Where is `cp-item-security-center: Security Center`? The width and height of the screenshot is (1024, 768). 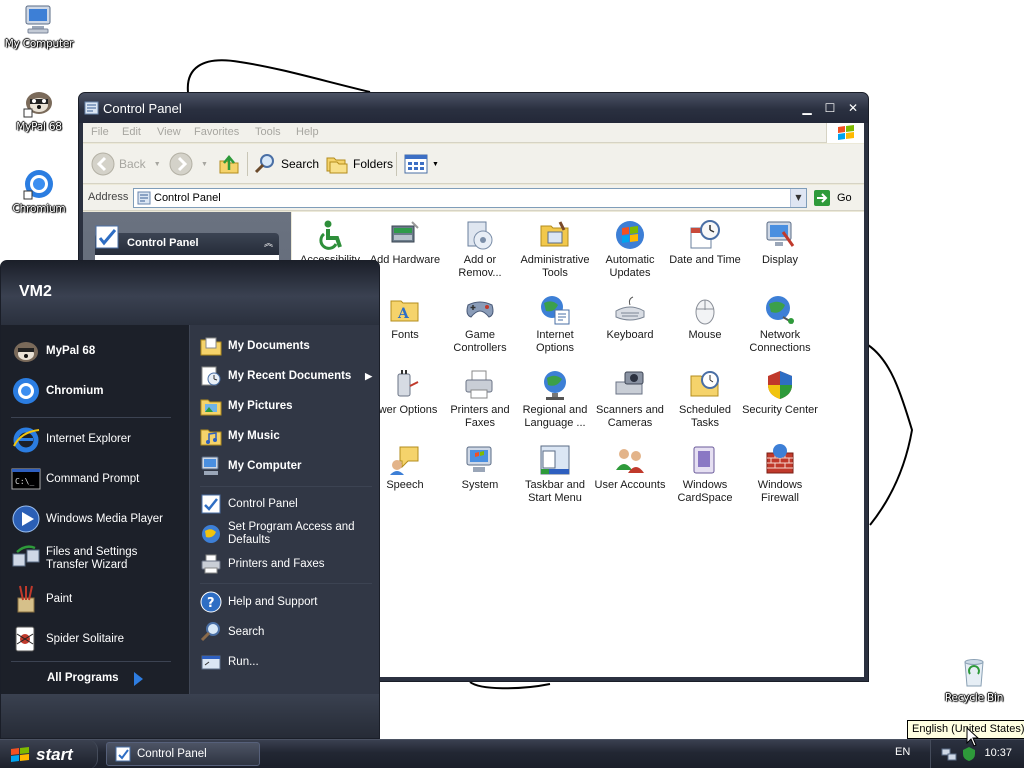
cp-item-security-center: Security Center is located at coordinates (780, 392).